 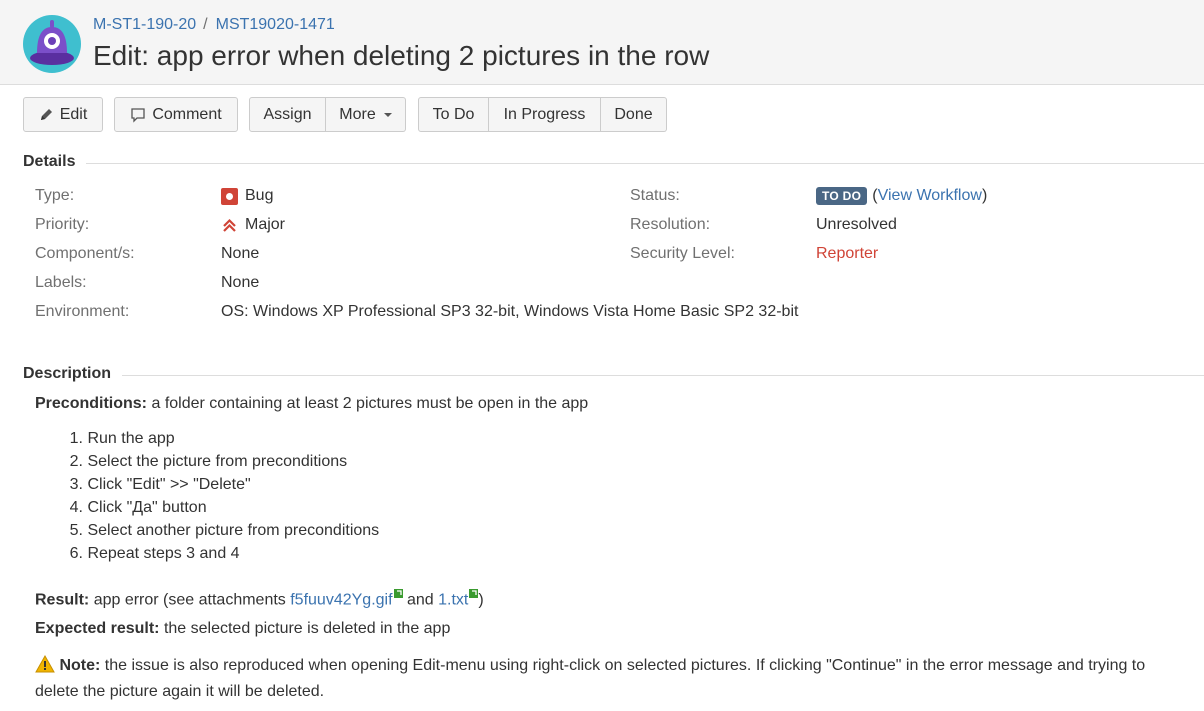 What do you see at coordinates (154, 553) in the screenshot?
I see `list-item: 6. Repeat steps 3 and 4` at bounding box center [154, 553].